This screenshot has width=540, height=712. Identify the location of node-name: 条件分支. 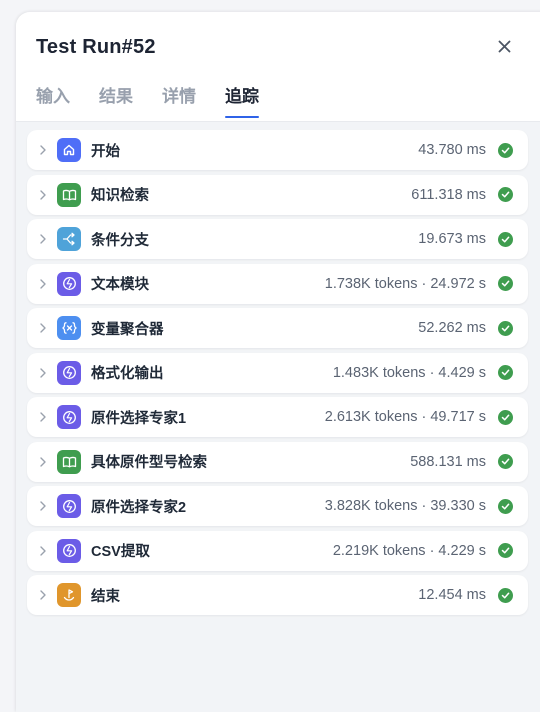
(120, 240).